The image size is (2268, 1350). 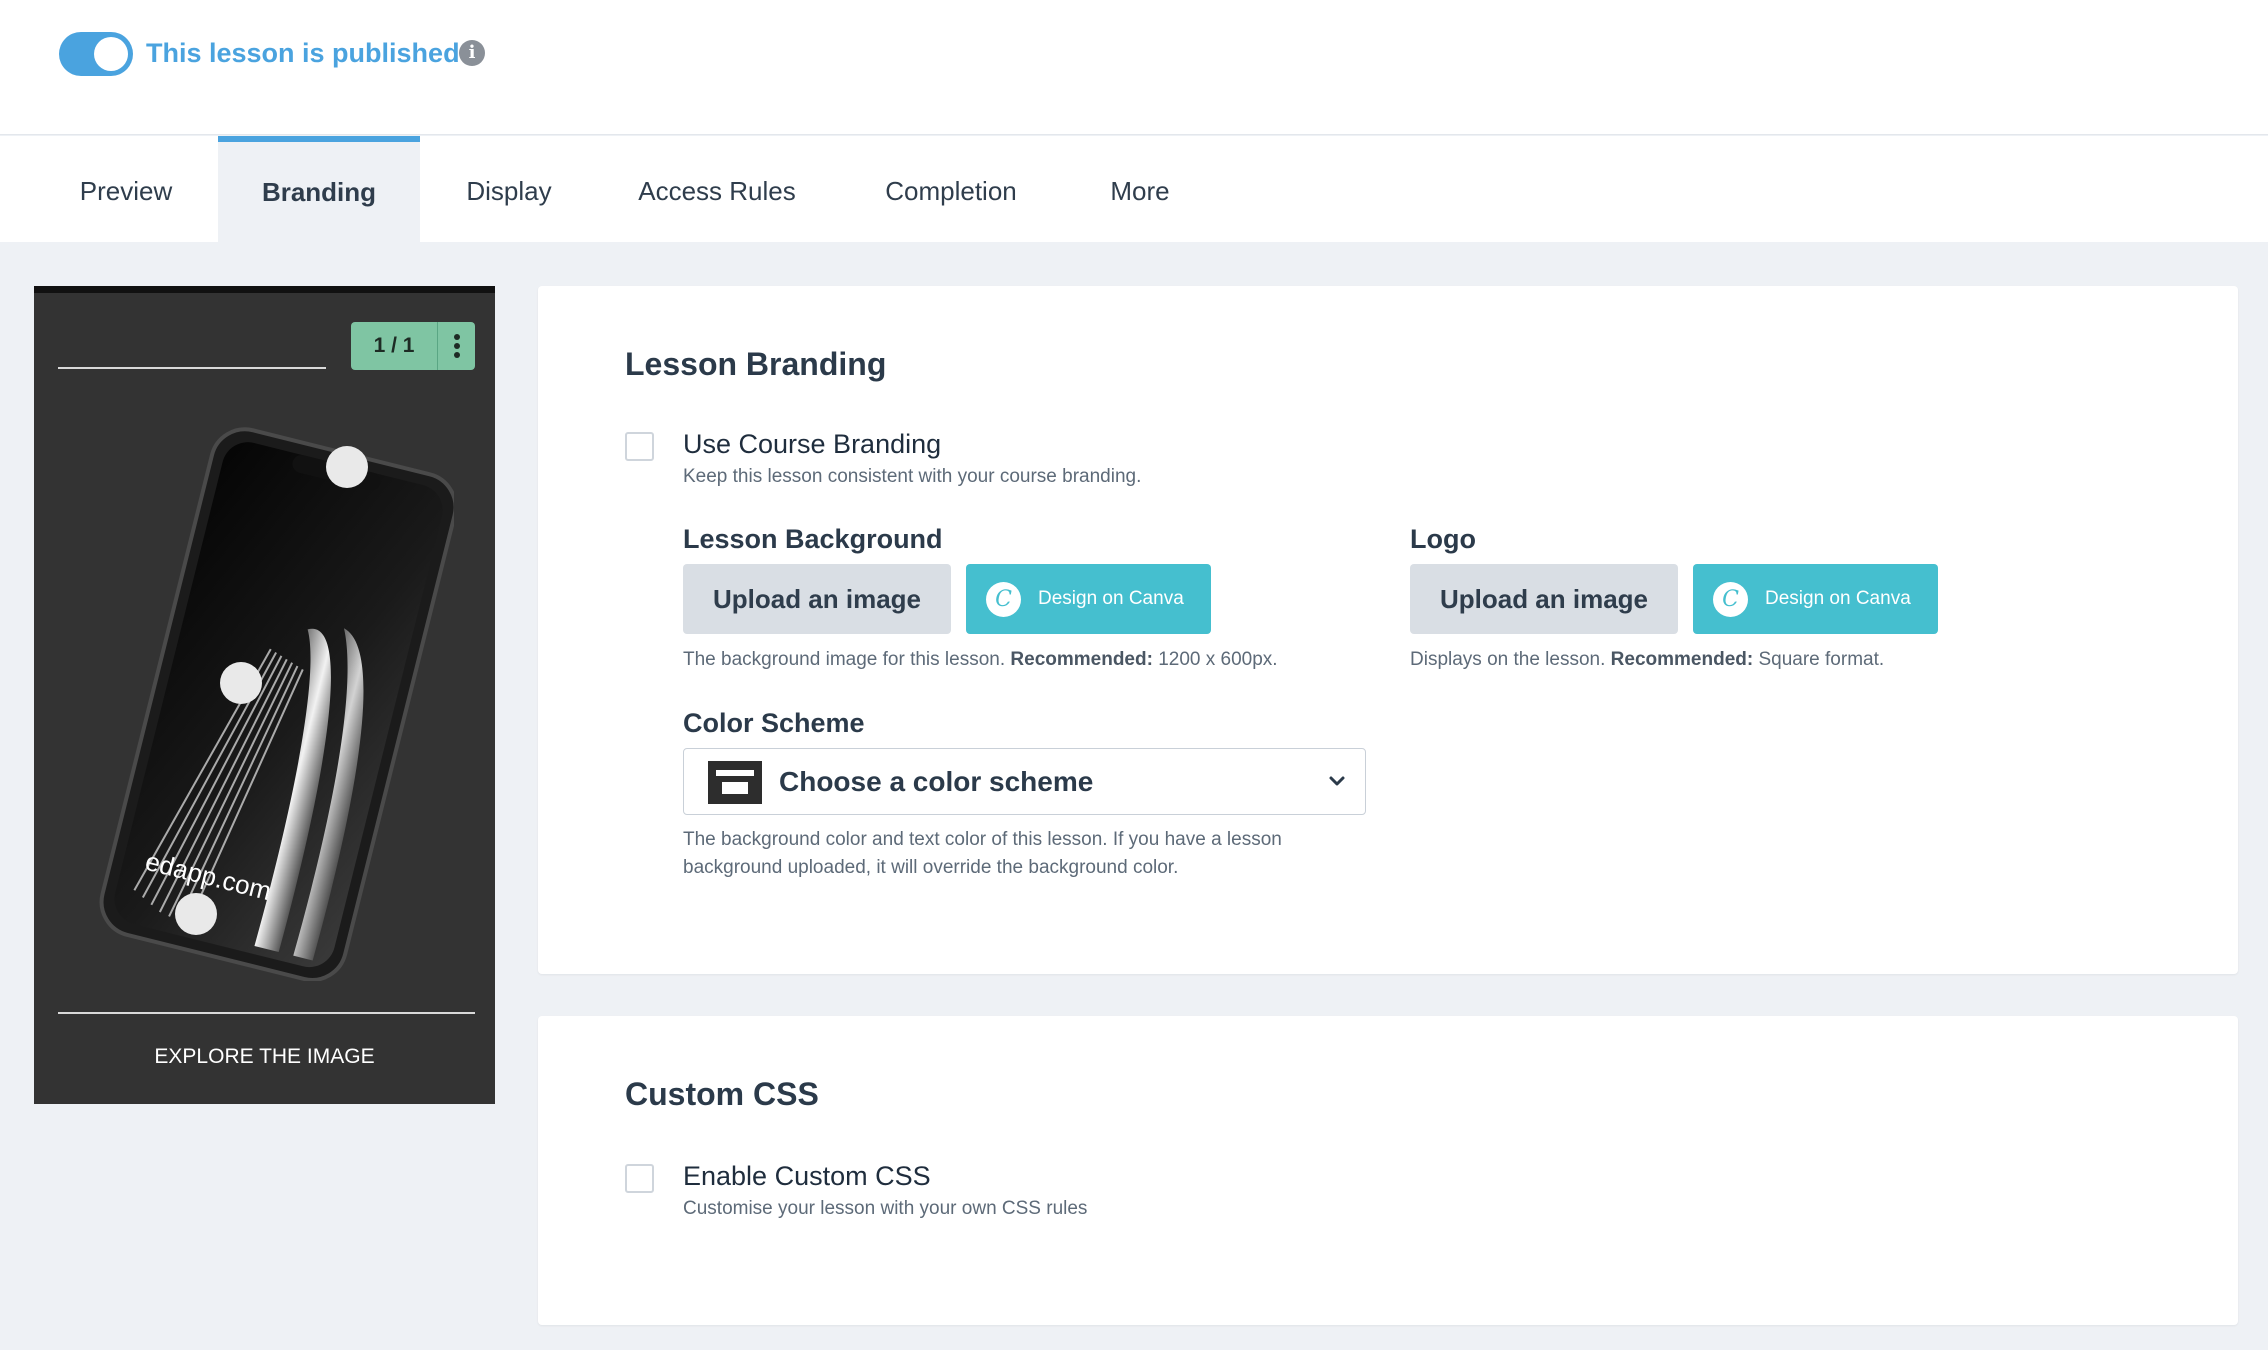 What do you see at coordinates (472, 53) in the screenshot?
I see `info-icon: i` at bounding box center [472, 53].